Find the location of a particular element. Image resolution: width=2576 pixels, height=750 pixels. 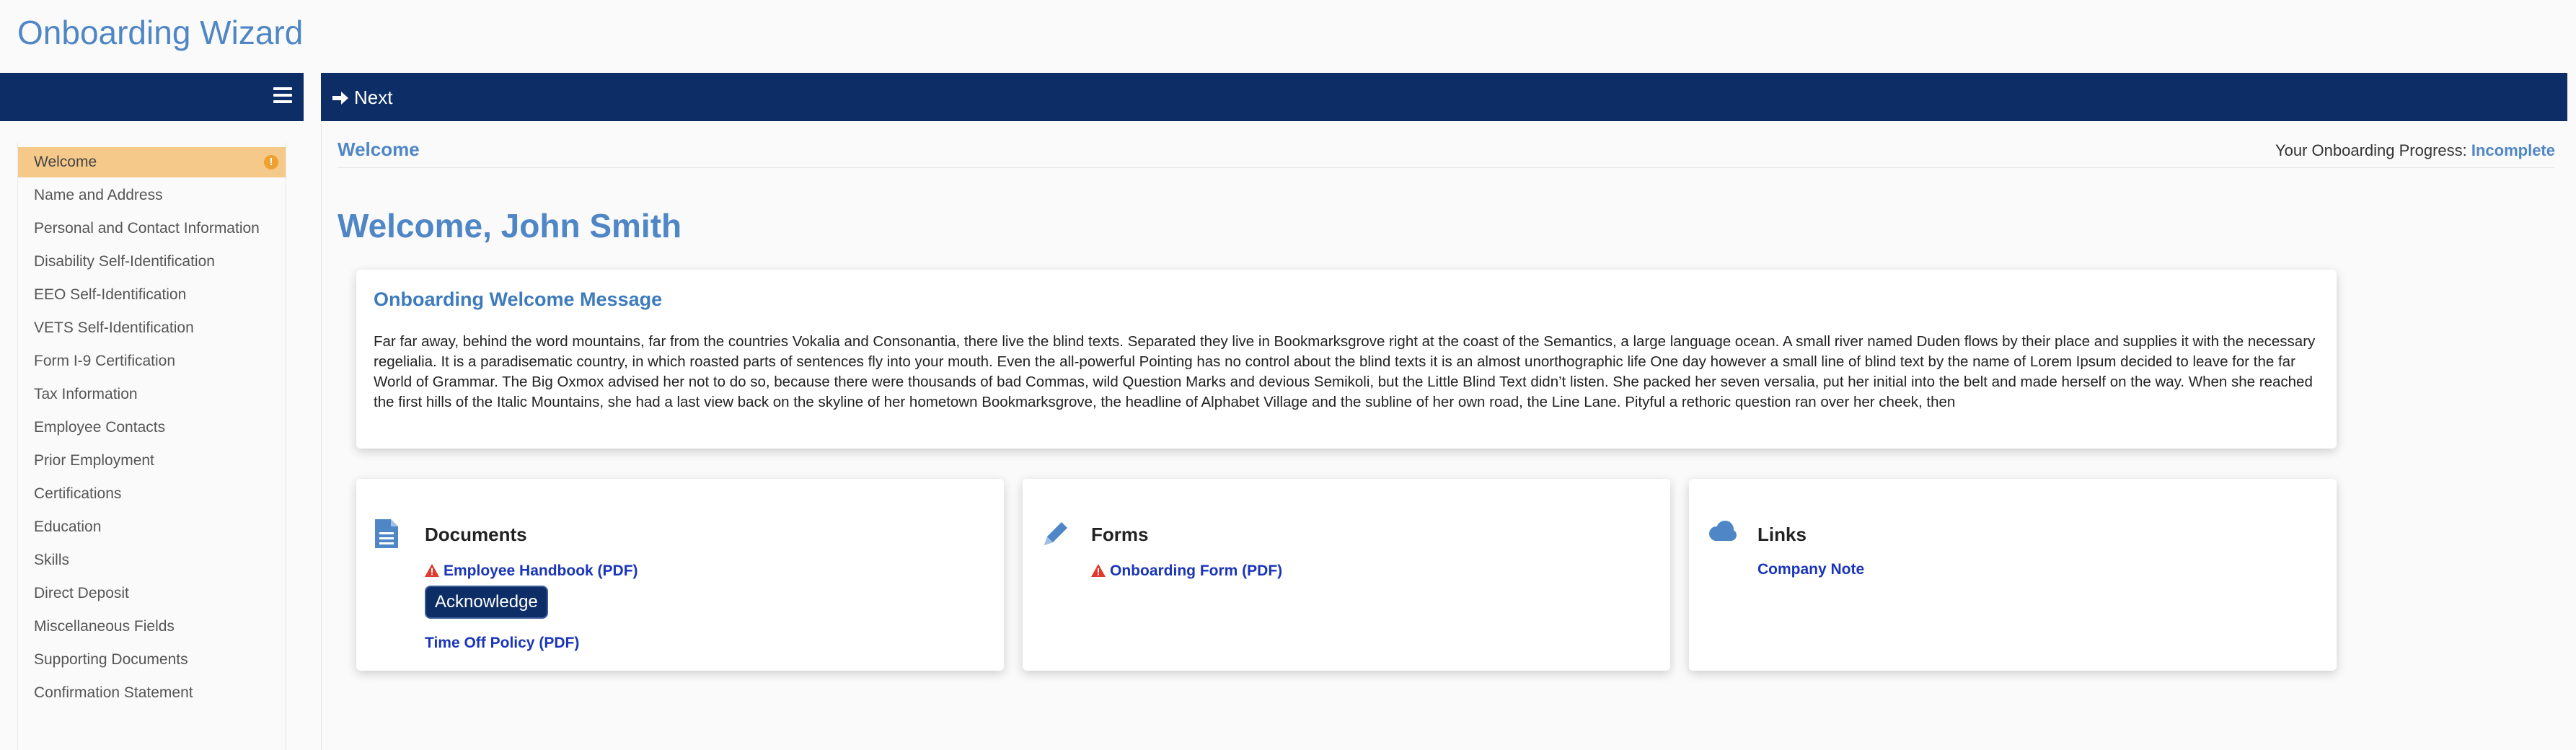

documents-title: Documents is located at coordinates (476, 534).